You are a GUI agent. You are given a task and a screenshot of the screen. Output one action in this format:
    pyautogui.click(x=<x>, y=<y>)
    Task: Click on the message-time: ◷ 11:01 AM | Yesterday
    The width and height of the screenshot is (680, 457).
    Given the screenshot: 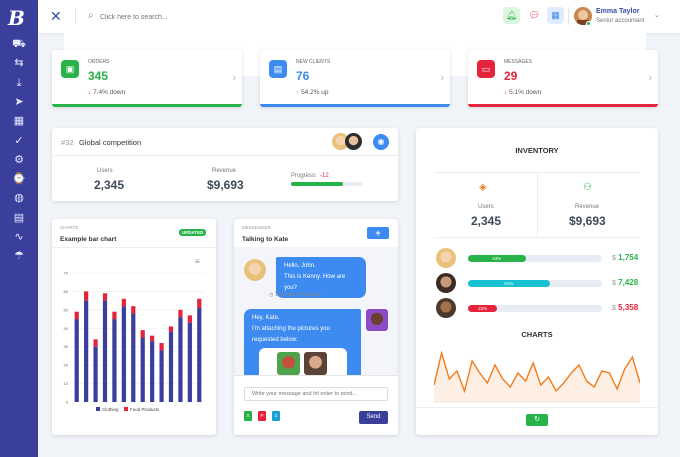 What is the action you would take?
    pyautogui.click(x=295, y=295)
    